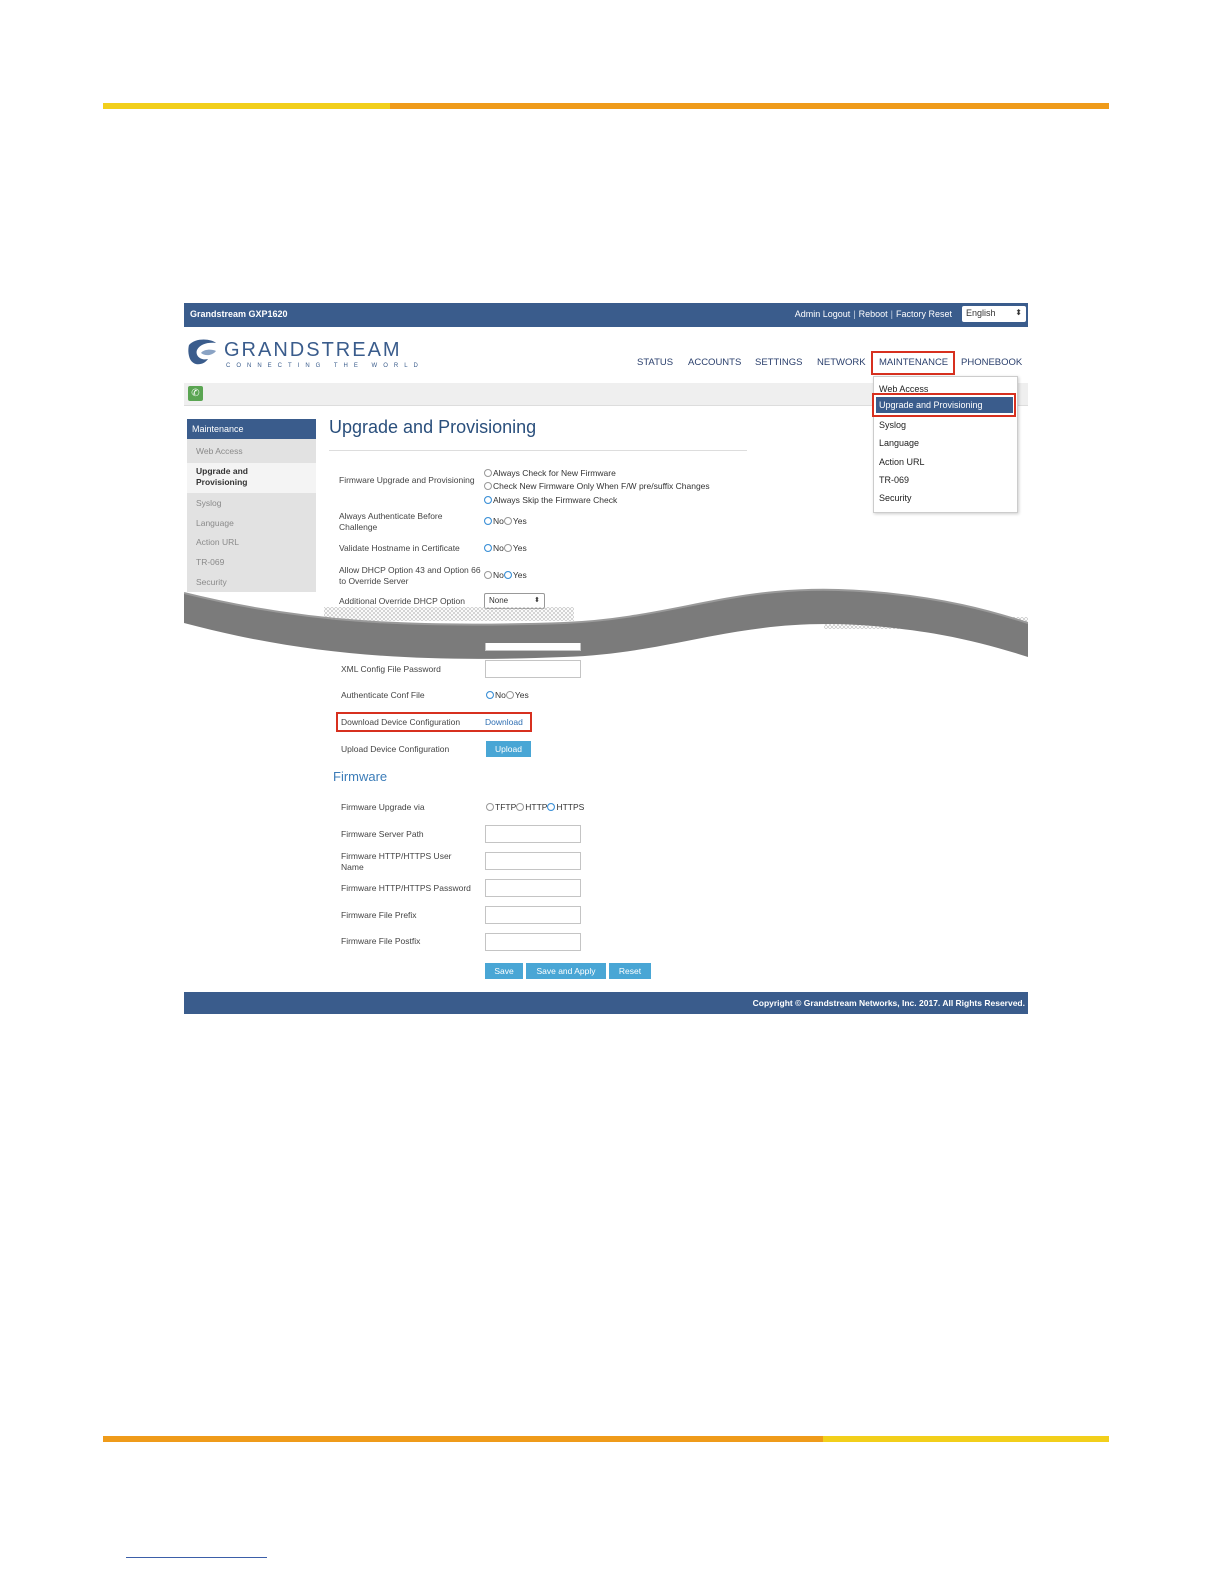  Describe the element at coordinates (379, 915) in the screenshot. I see `fw-prefix-label: Firmware File Prefix` at that location.